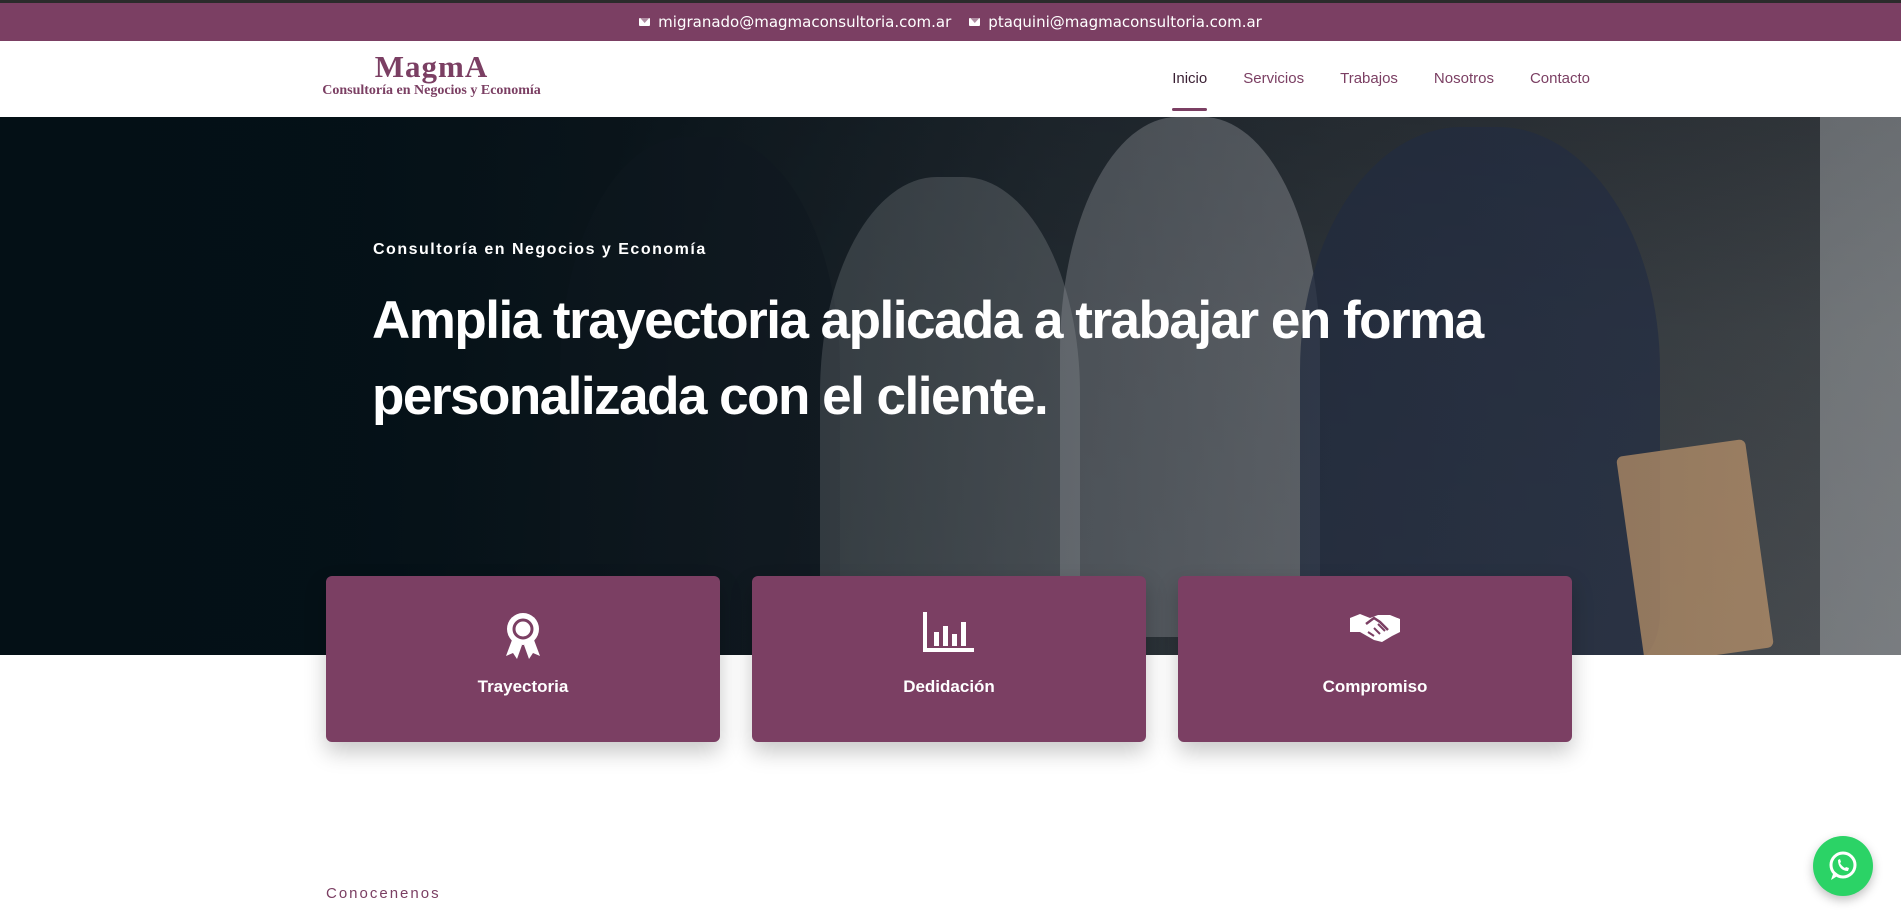 Image resolution: width=1901 pixels, height=922 pixels. I want to click on feature-cards: Trayectoria Dedidación Compromiso, so click(949, 659).